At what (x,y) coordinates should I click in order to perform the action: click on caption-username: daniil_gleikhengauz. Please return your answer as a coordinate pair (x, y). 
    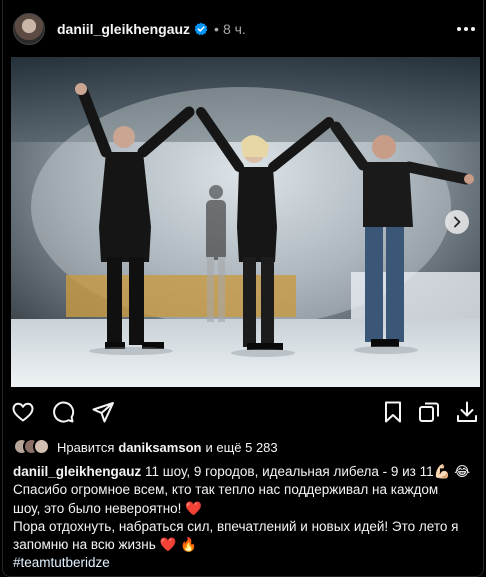
    Looking at the image, I should click on (77, 471).